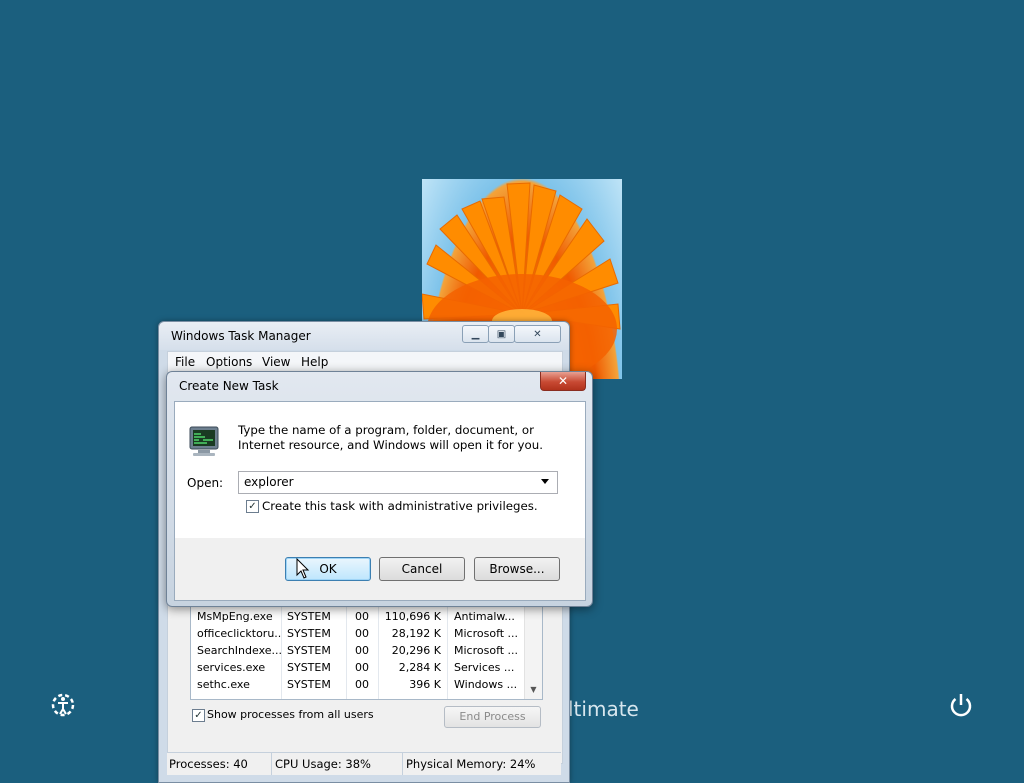 The image size is (1024, 783). Describe the element at coordinates (290, 714) in the screenshot. I see `show-all-processes-label: Show processes from all users` at that location.